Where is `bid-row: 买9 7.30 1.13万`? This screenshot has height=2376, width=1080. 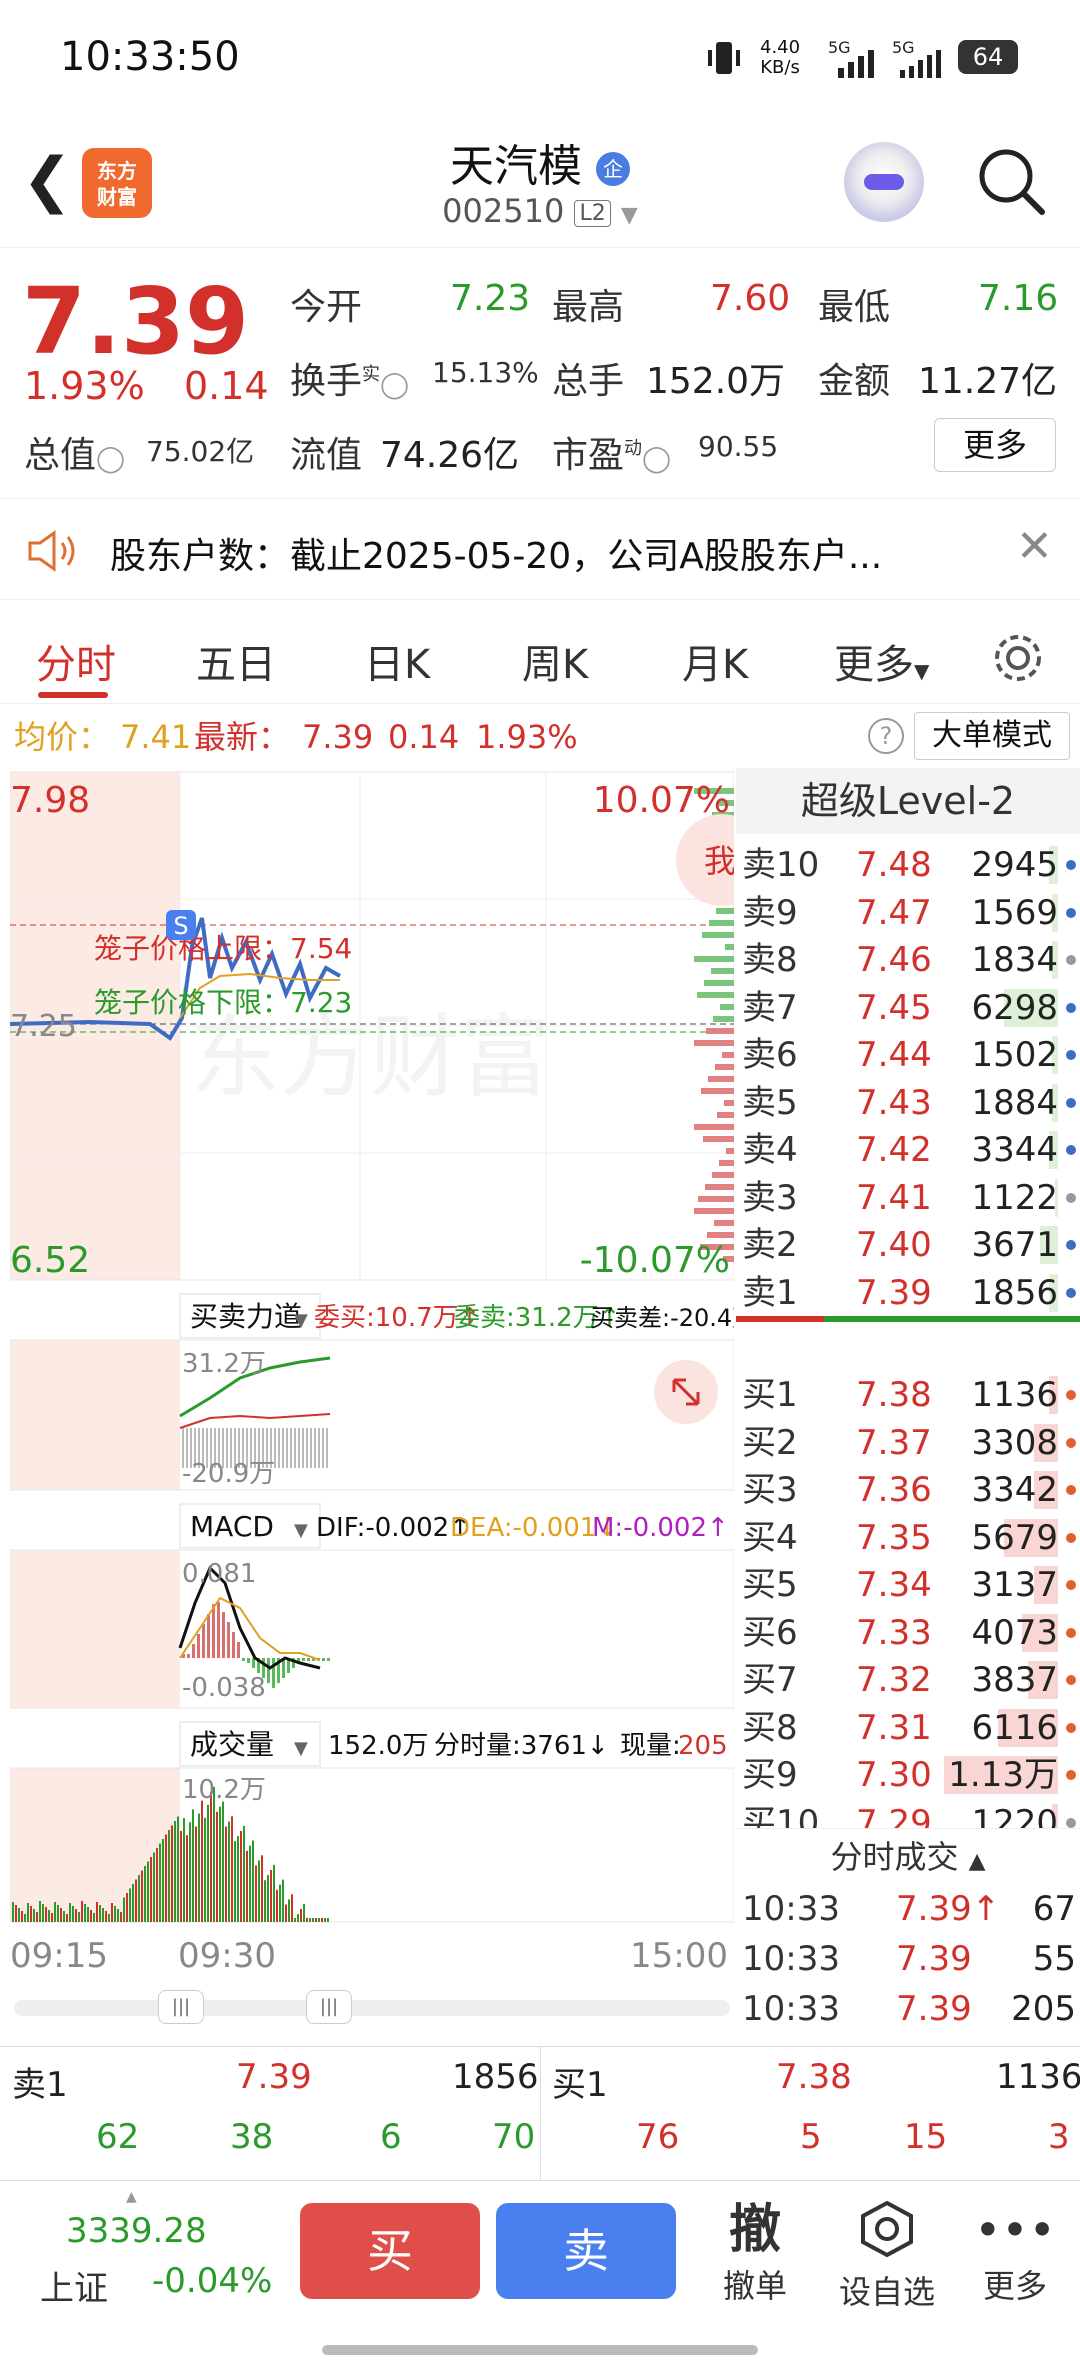 bid-row: 买9 7.30 1.13万 is located at coordinates (908, 1775).